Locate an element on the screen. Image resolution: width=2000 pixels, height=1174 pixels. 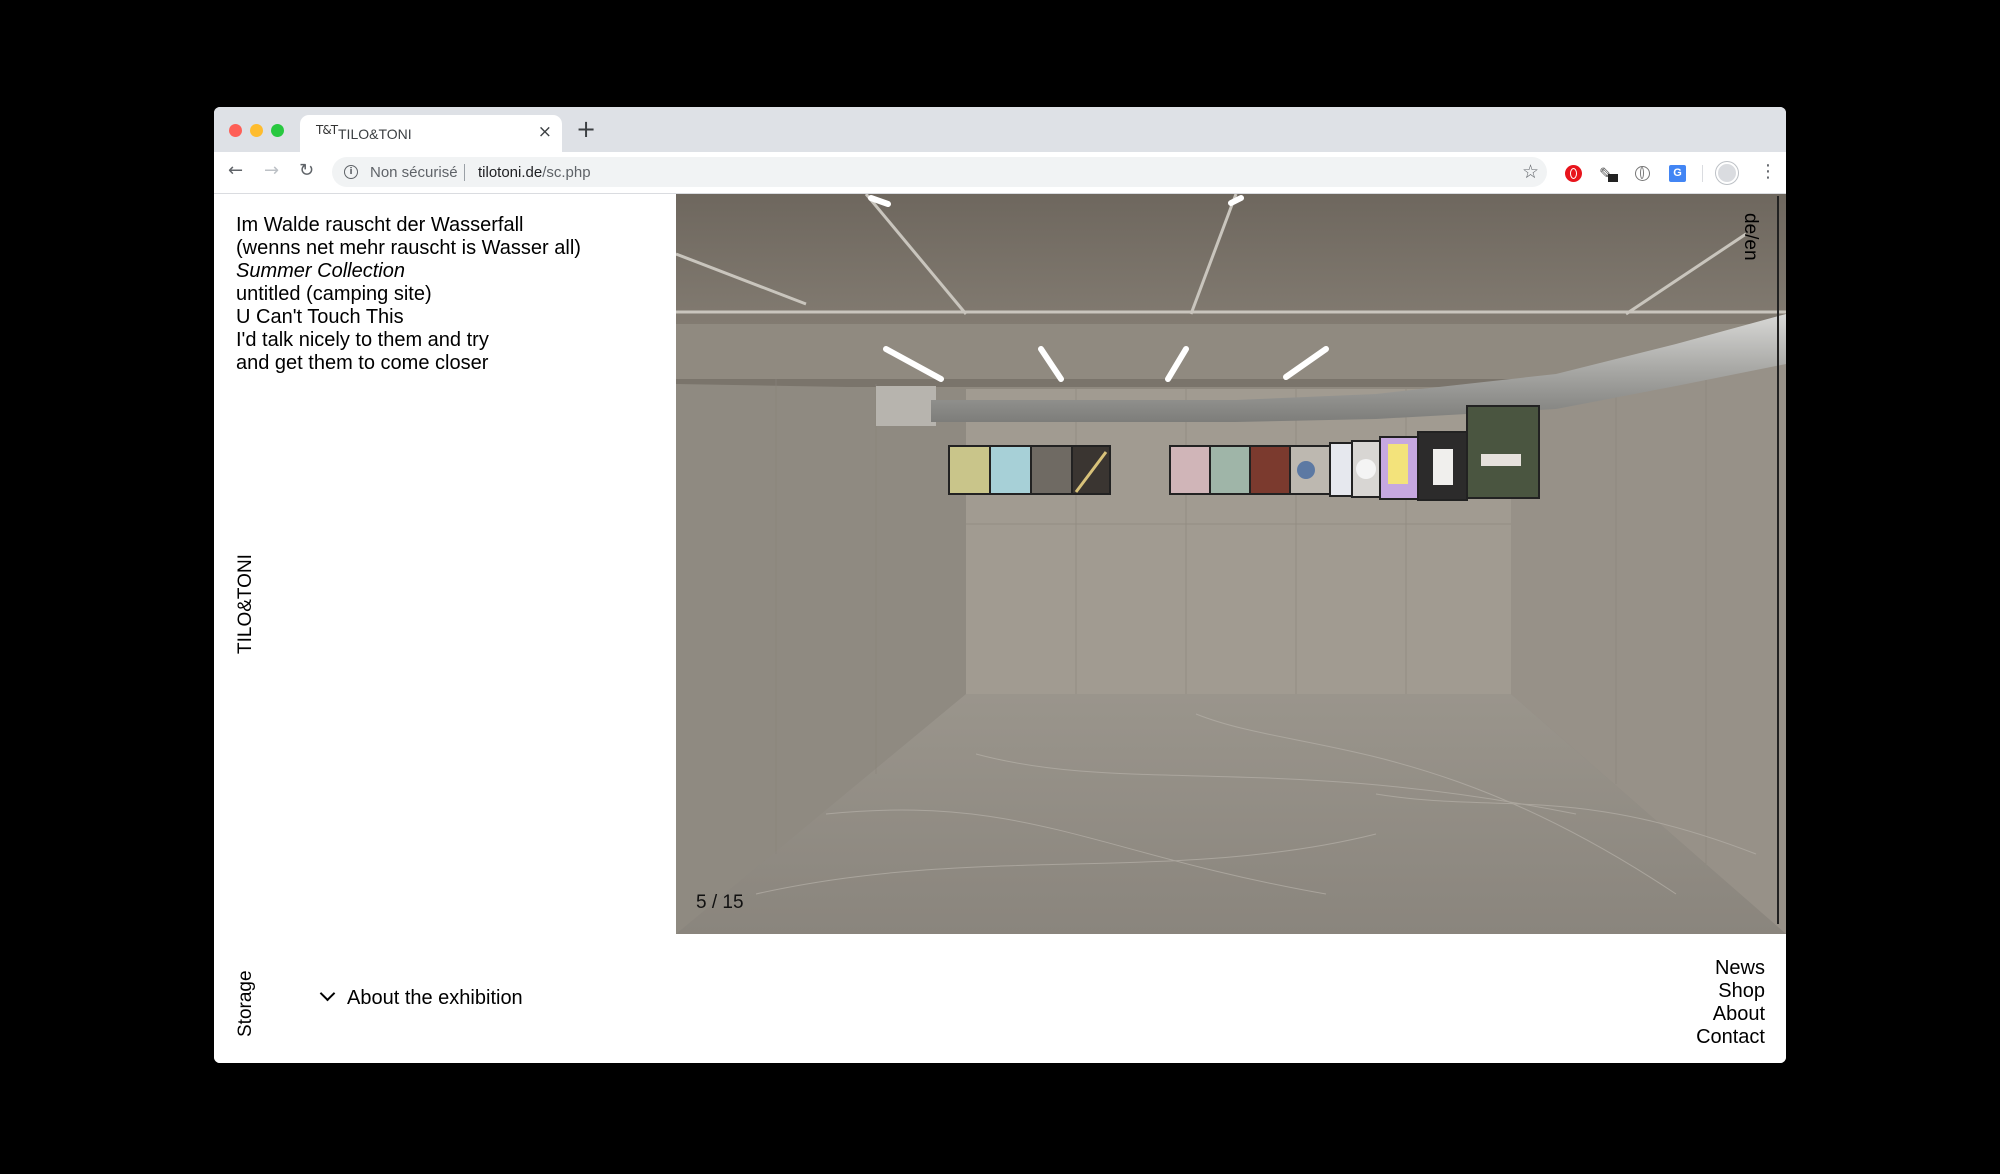
maximize-window-button is located at coordinates (277, 130).